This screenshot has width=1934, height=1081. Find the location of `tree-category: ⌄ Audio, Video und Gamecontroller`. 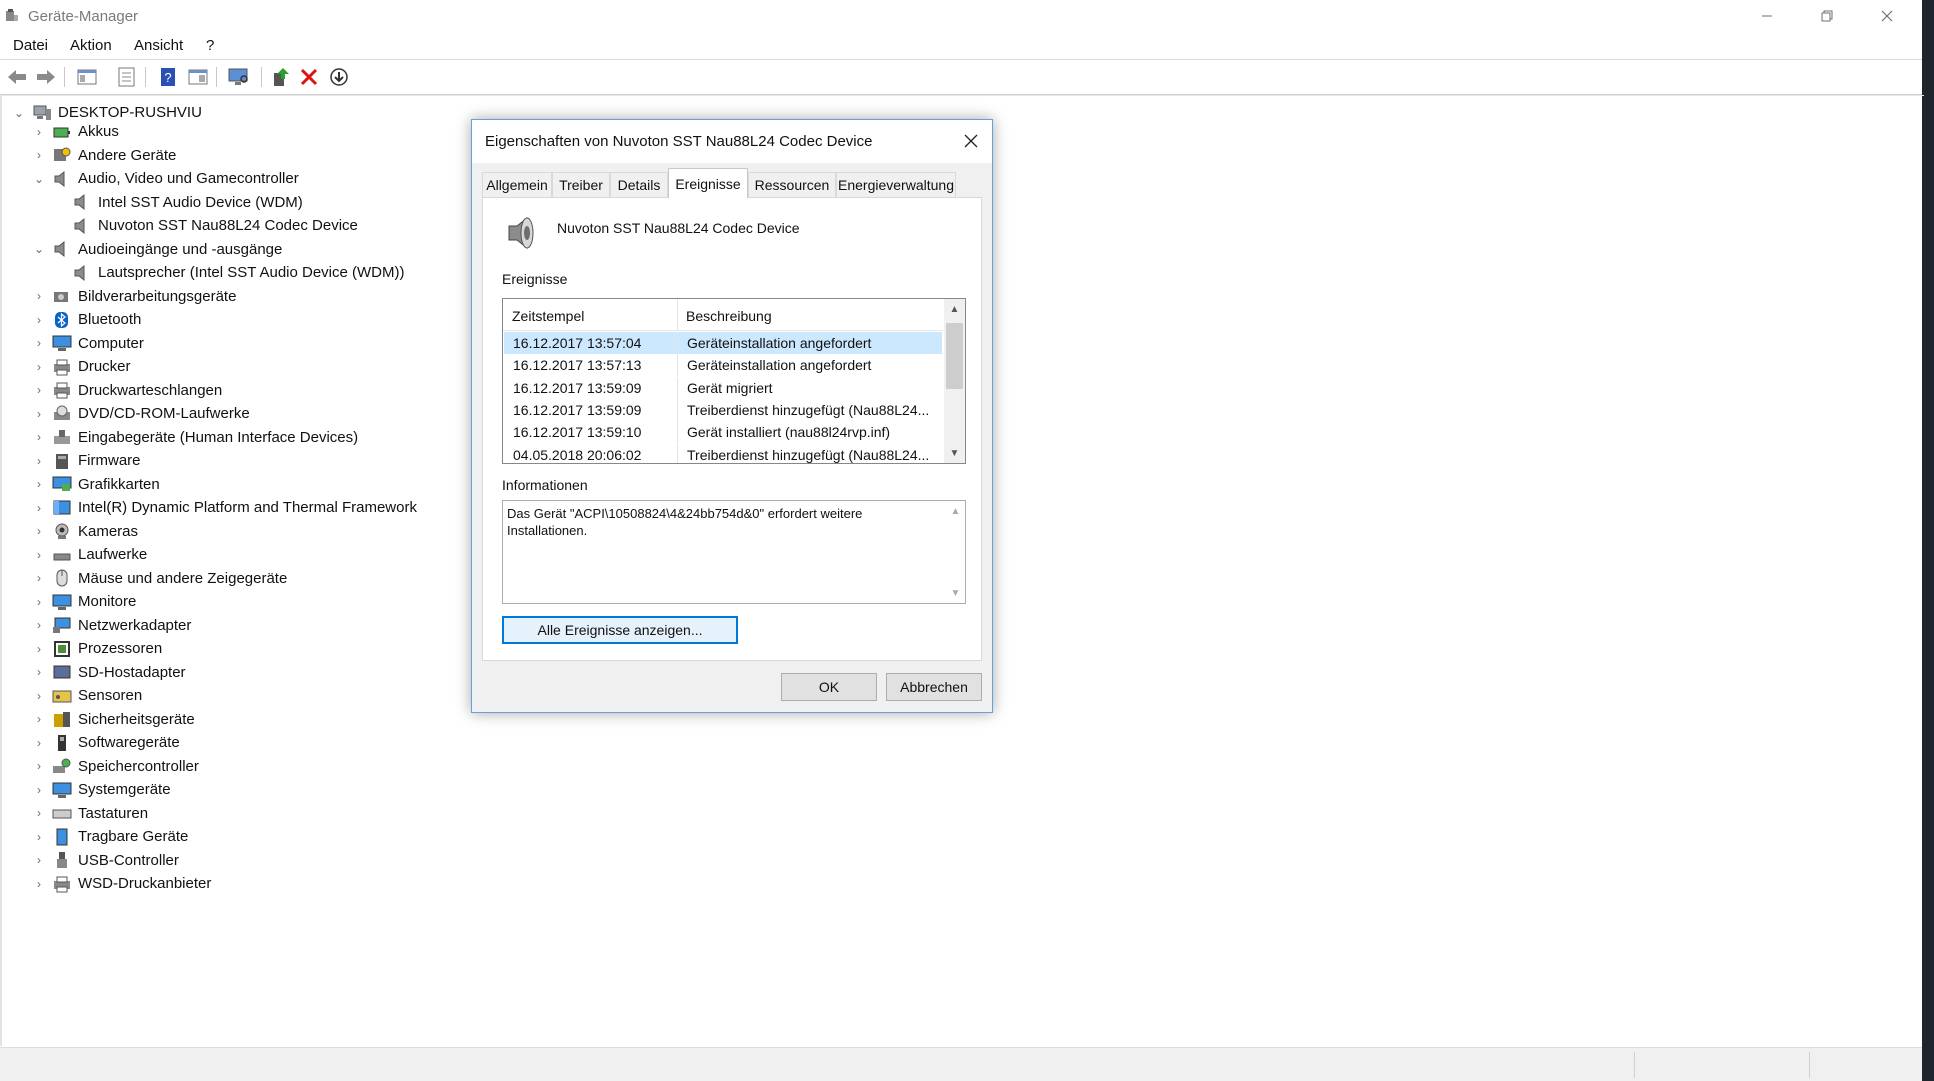

tree-category: ⌄ Audio, Video und Gamecontroller is located at coordinates (165, 178).